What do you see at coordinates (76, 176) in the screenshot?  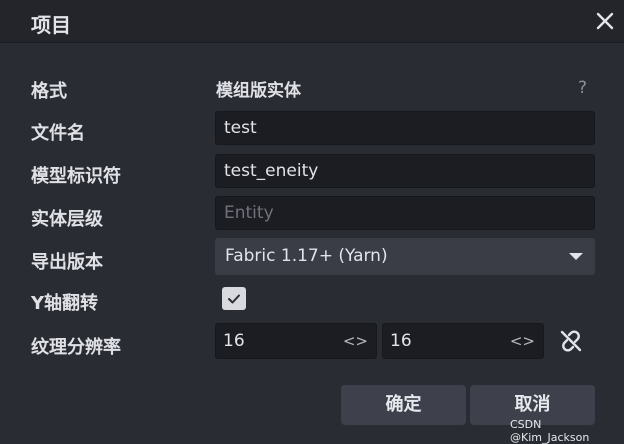 I see `model-id-label: 模型标识符` at bounding box center [76, 176].